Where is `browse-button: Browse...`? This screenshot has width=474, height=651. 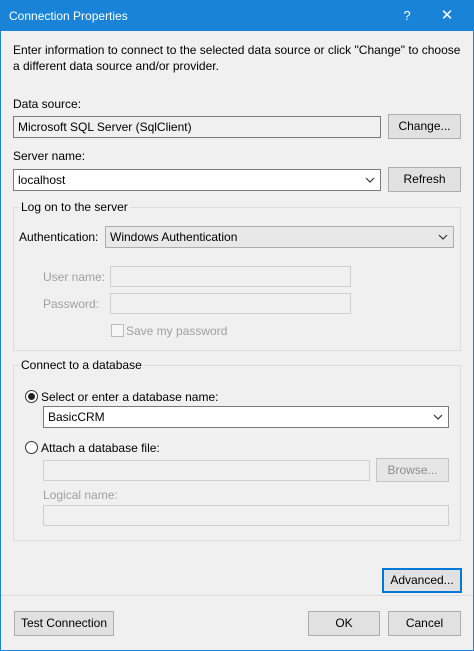
browse-button: Browse... is located at coordinates (412, 470).